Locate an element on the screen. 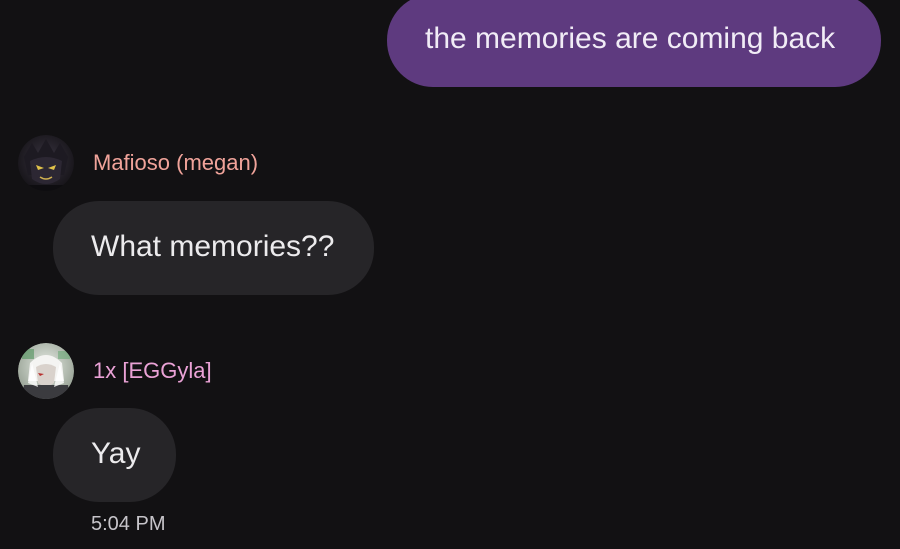 This screenshot has height=549, width=900. outgoing-message-bubble: the memories are coming back is located at coordinates (634, 43).